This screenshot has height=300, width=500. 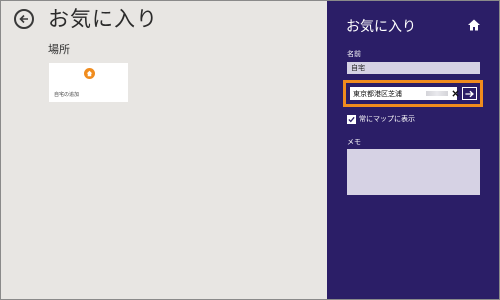 What do you see at coordinates (381, 27) in the screenshot?
I see `pane-title: お気に入り` at bounding box center [381, 27].